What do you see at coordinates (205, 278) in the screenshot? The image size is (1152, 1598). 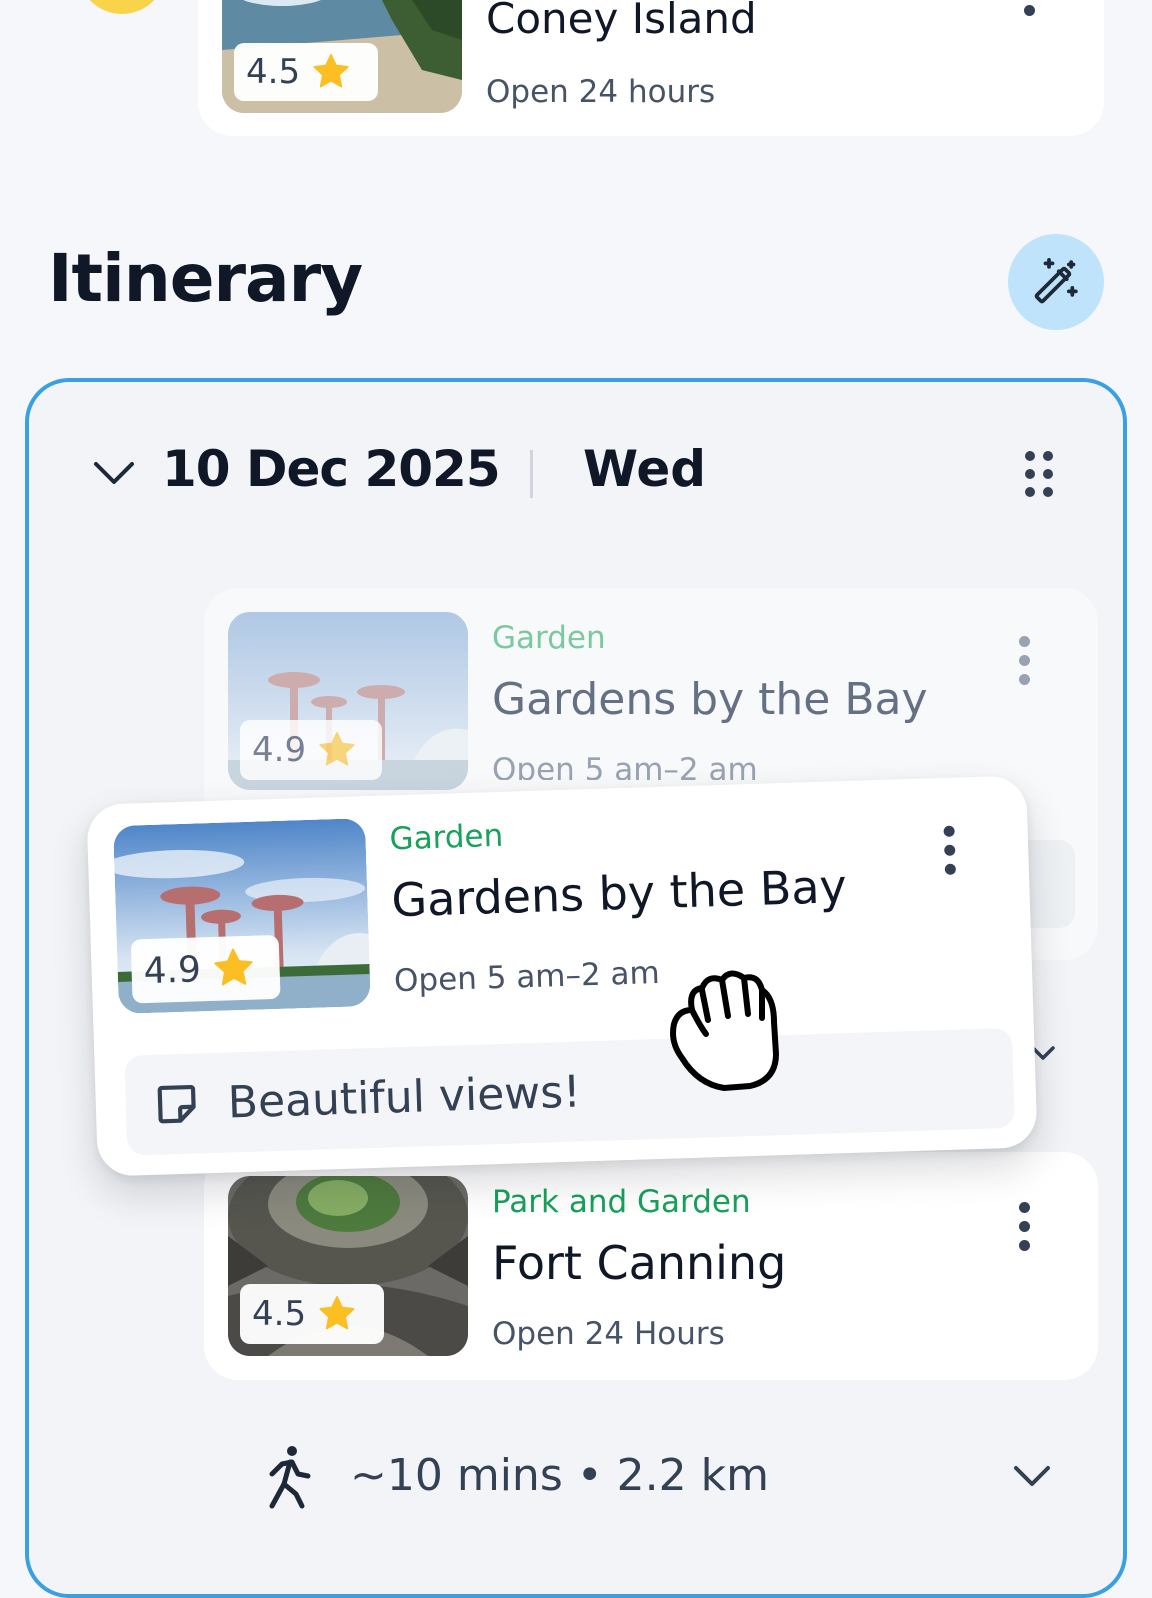 I see `section-title: Itinerary` at bounding box center [205, 278].